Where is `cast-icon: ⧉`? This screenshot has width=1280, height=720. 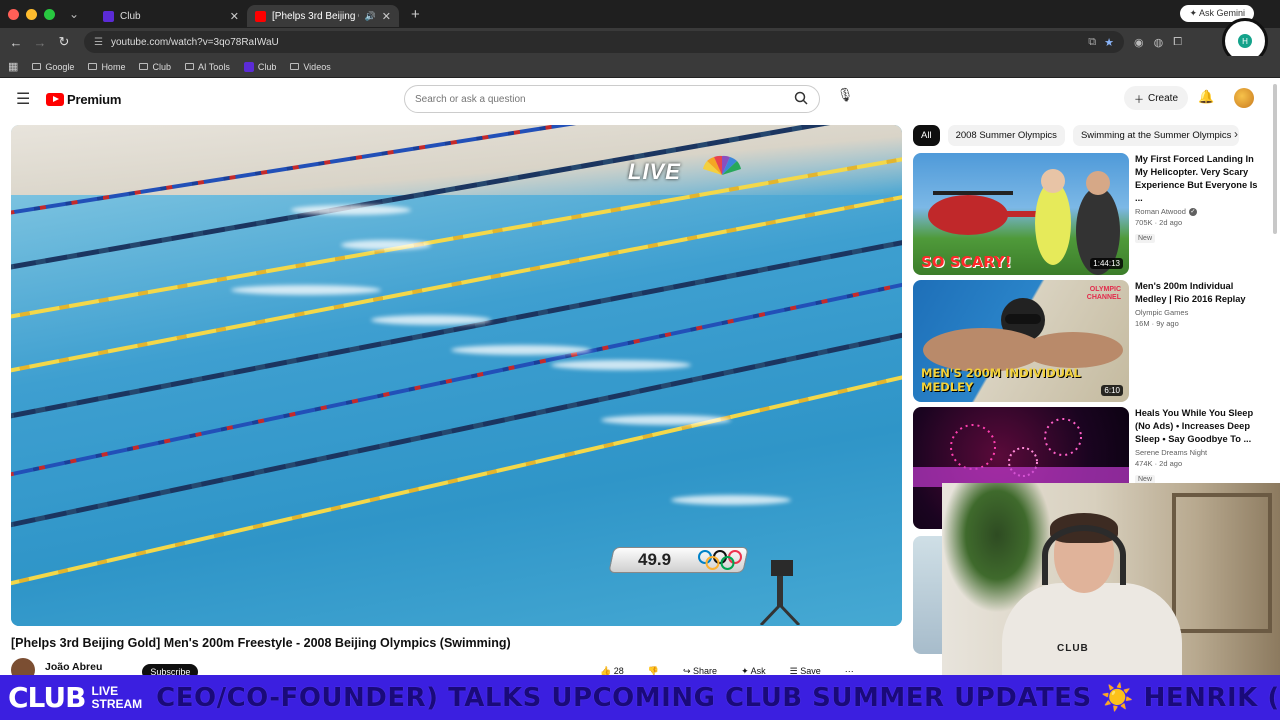 cast-icon: ⧉ is located at coordinates (1092, 42).